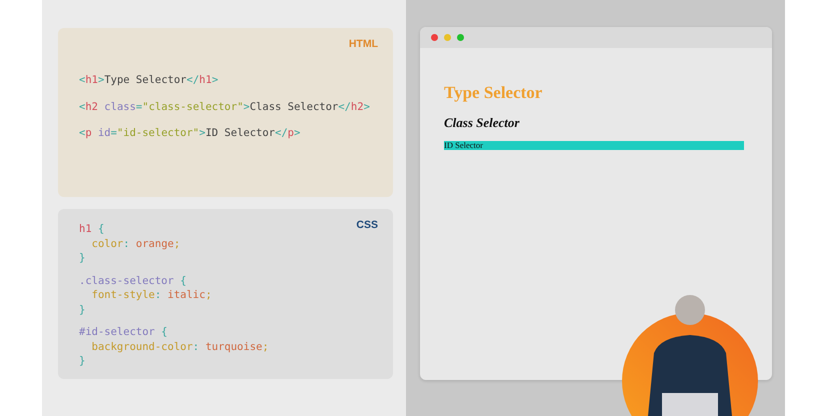  I want to click on code-line: #id-selector {, so click(123, 332).